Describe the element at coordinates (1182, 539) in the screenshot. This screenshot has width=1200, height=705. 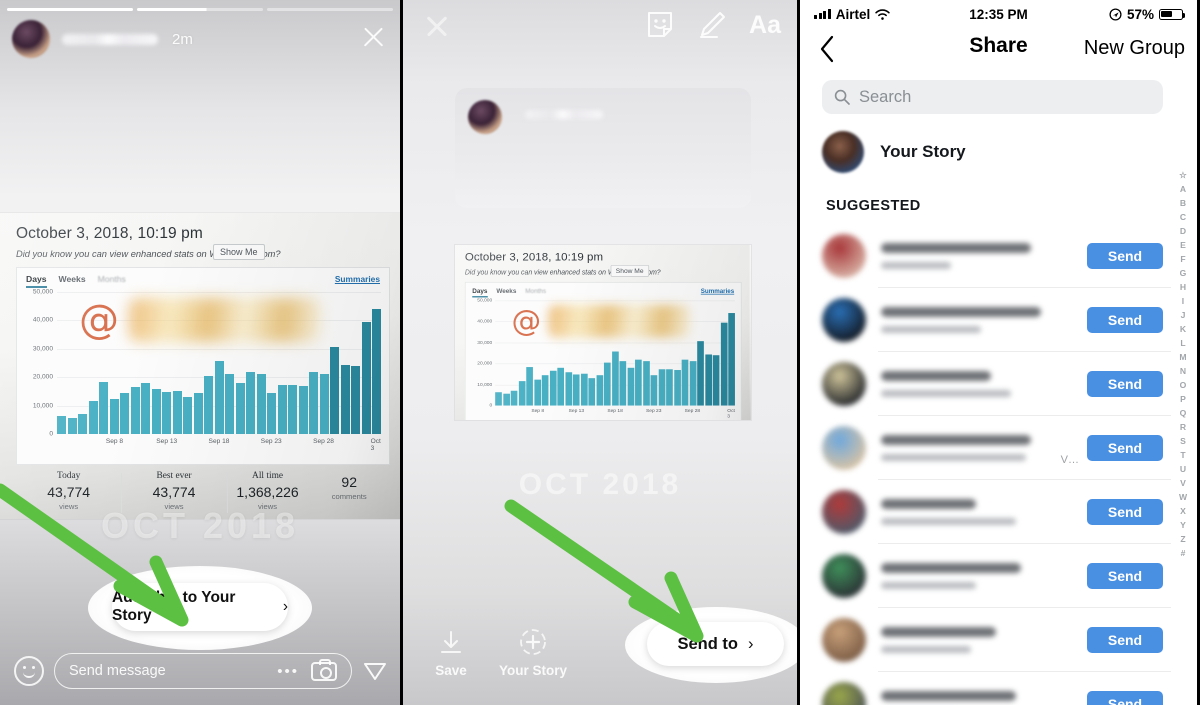
I see `alpha-index-letter: Z` at that location.